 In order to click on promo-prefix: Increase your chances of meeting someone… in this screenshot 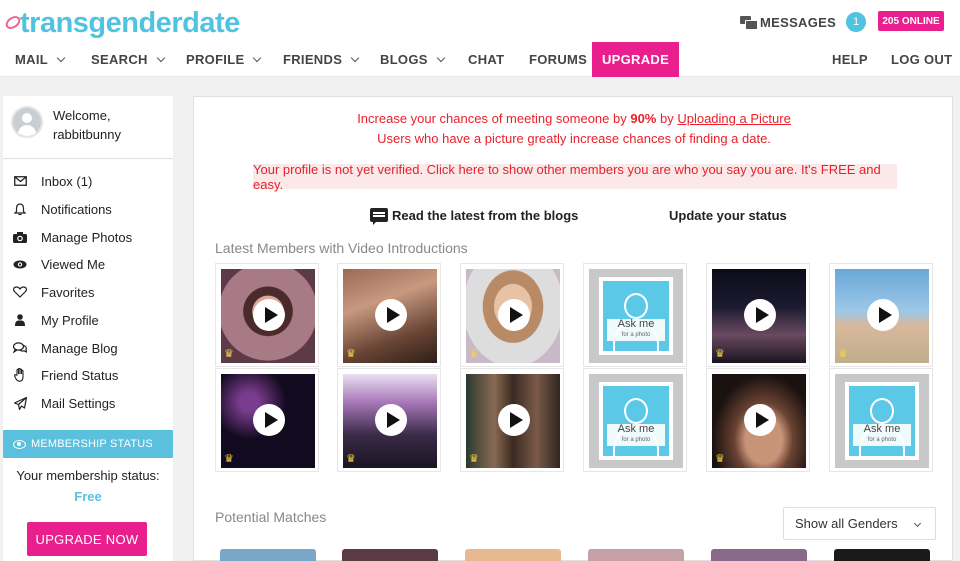, I will do `click(494, 118)`.